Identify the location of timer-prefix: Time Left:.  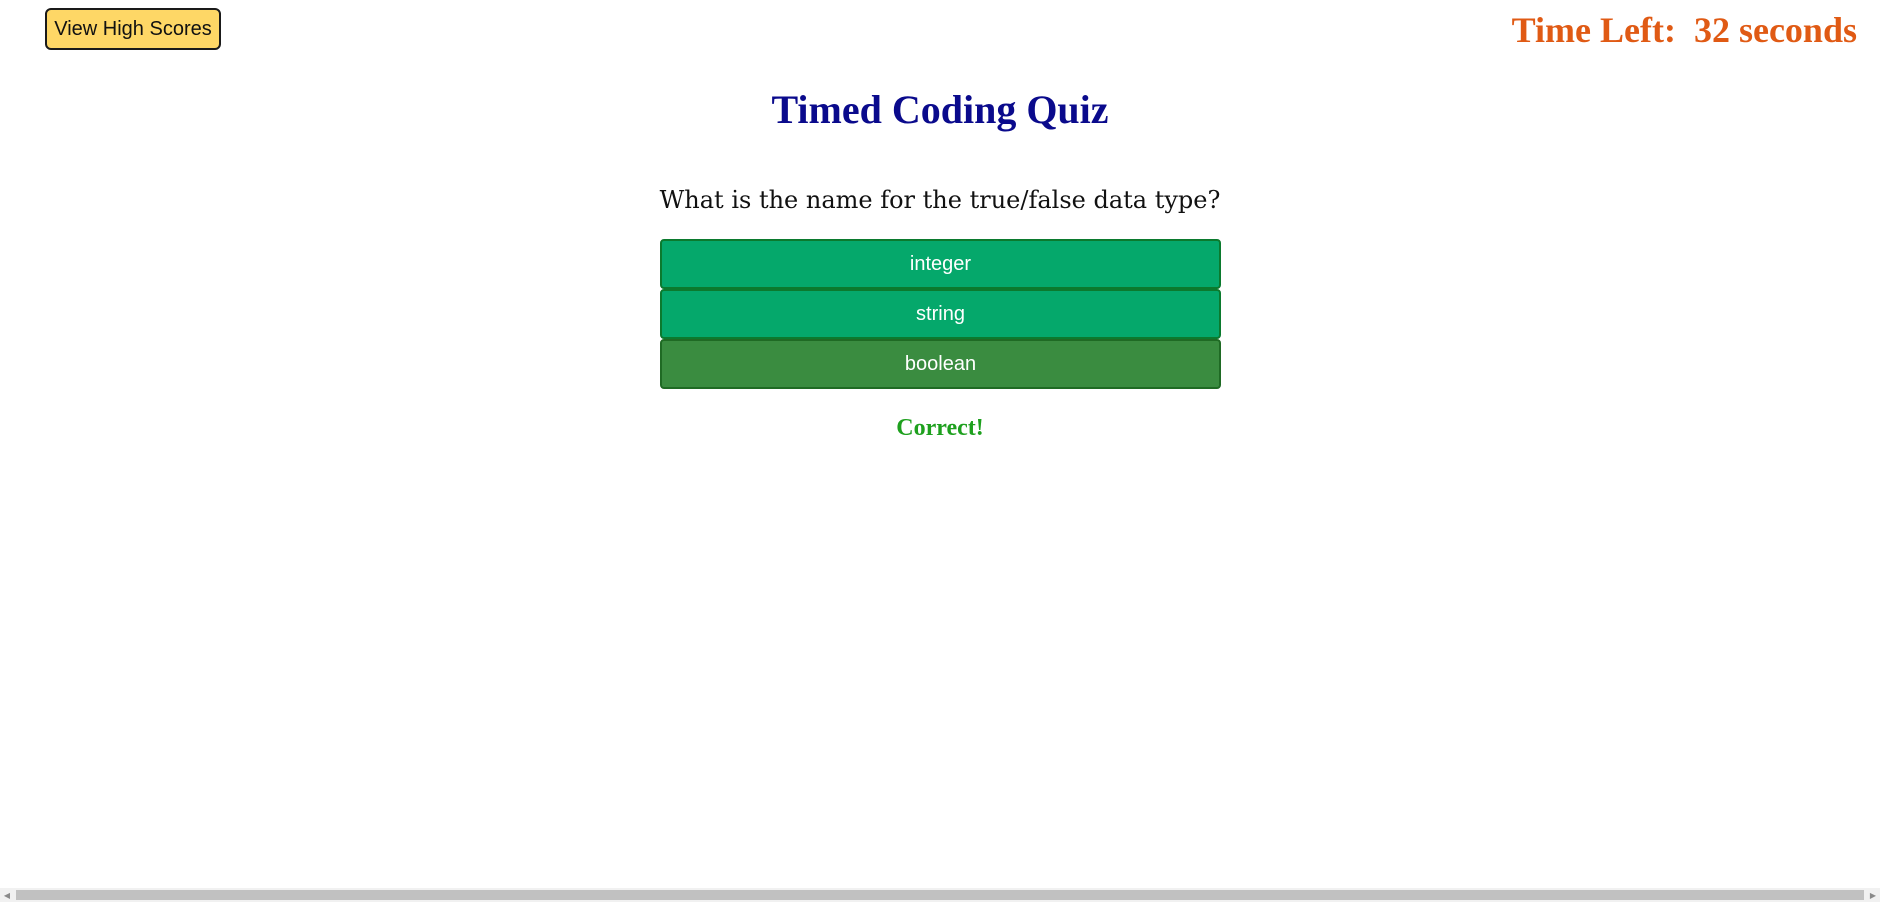
(1593, 30).